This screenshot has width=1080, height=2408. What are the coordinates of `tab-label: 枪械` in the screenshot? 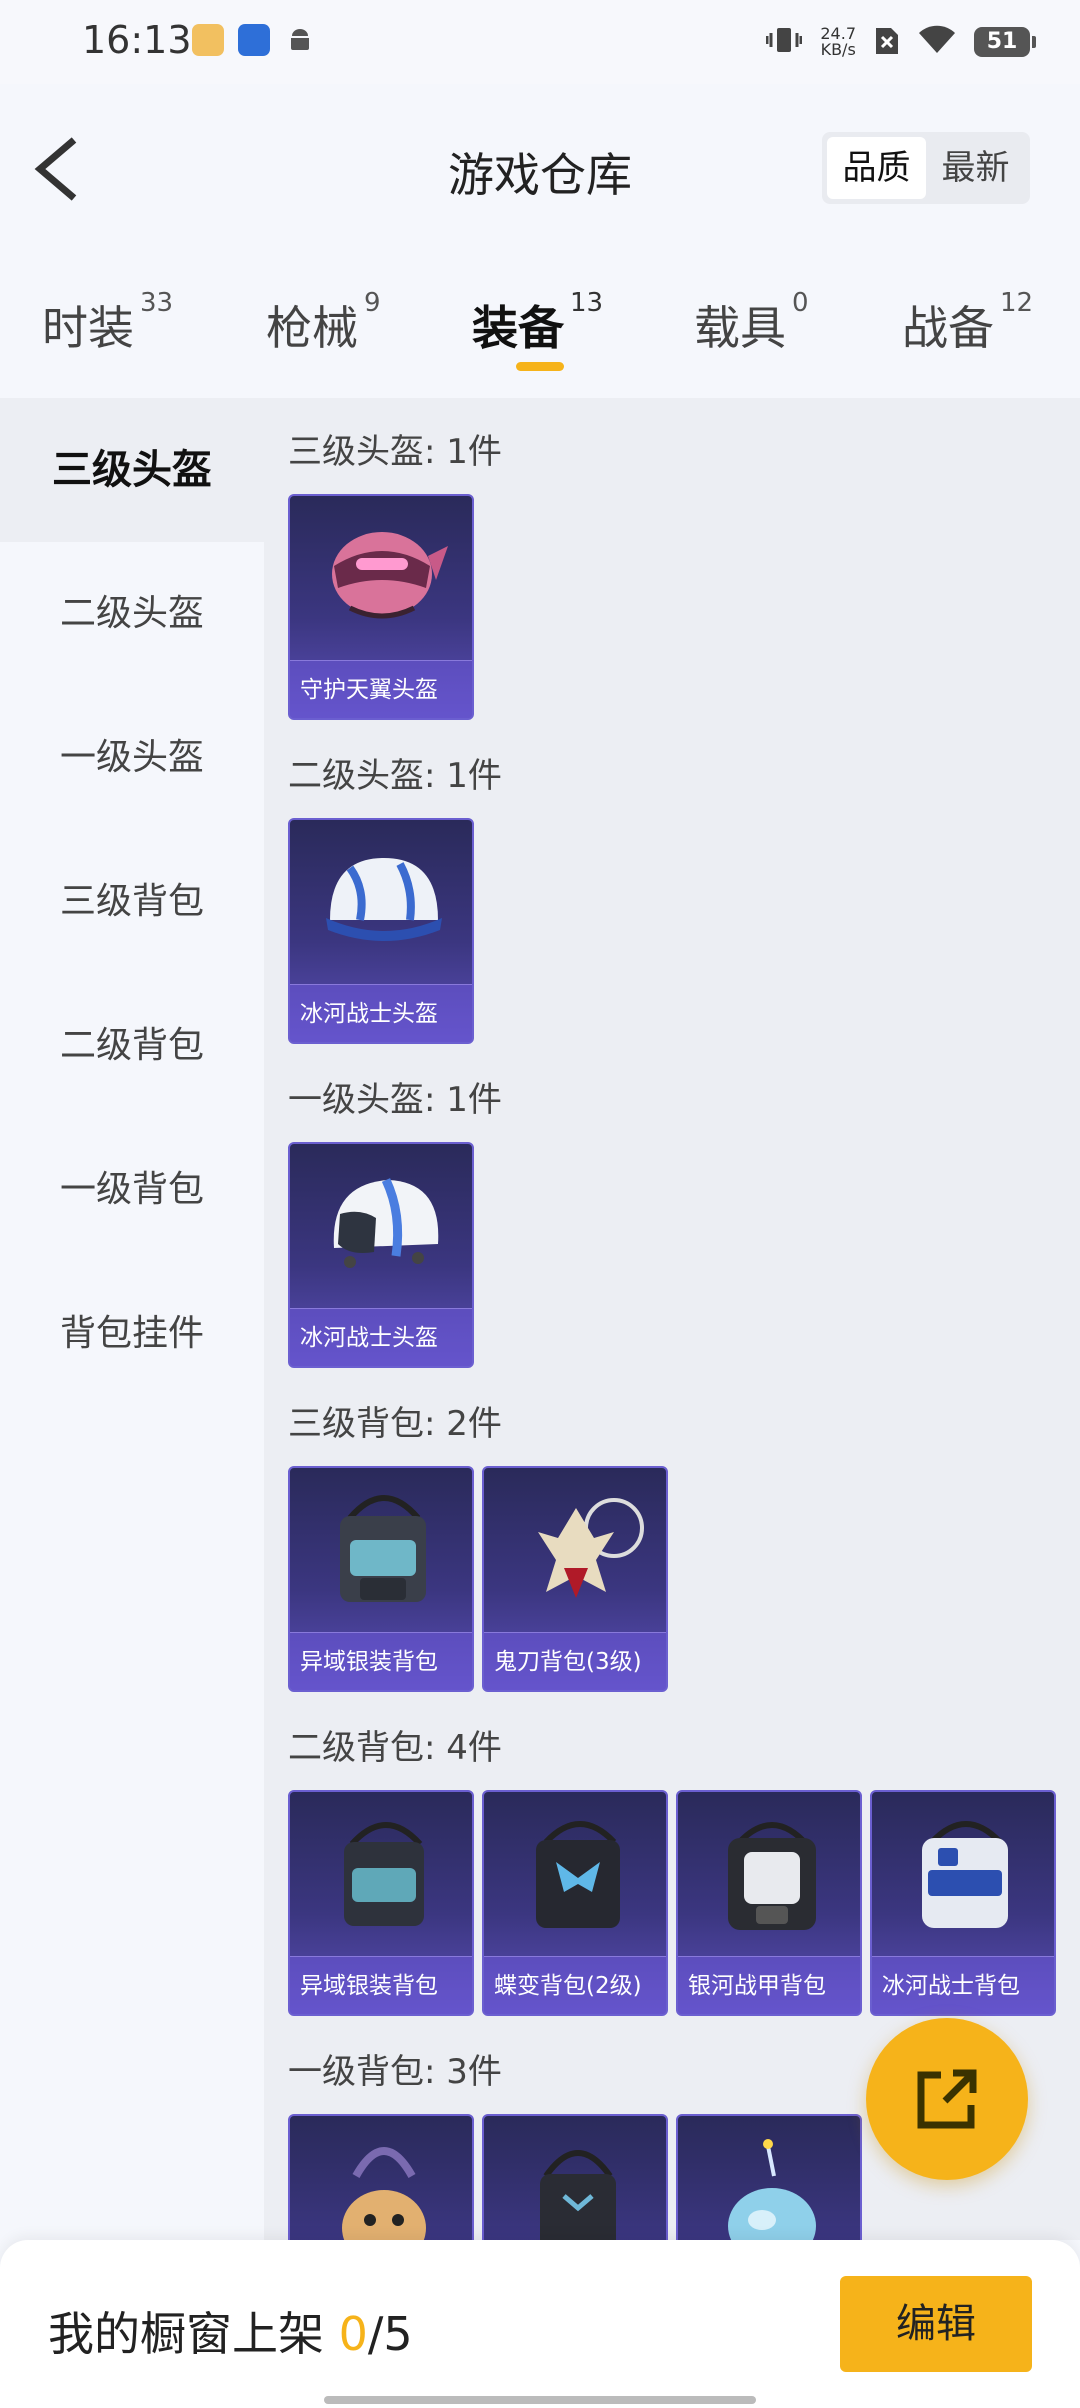 It's located at (312, 328).